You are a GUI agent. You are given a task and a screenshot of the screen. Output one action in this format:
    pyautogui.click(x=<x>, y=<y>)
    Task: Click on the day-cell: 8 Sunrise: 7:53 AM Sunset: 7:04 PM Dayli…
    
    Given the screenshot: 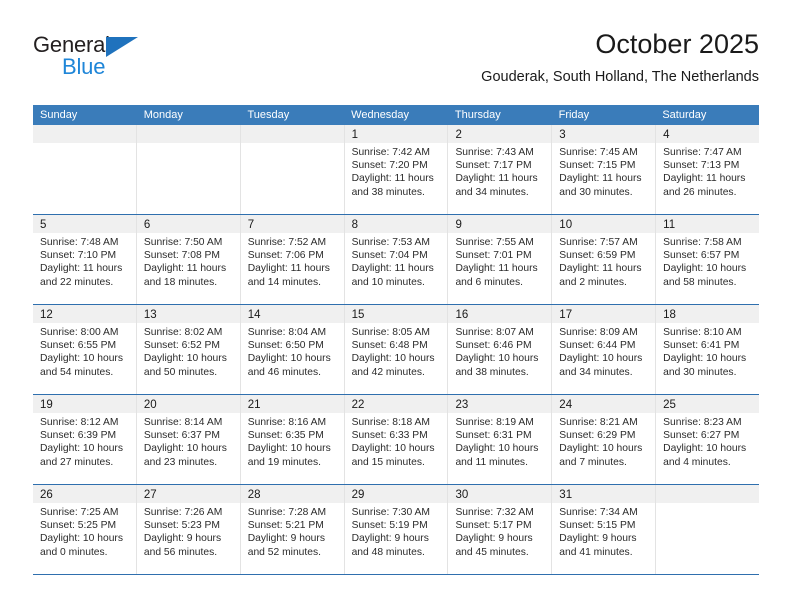 What is the action you would take?
    pyautogui.click(x=396, y=259)
    